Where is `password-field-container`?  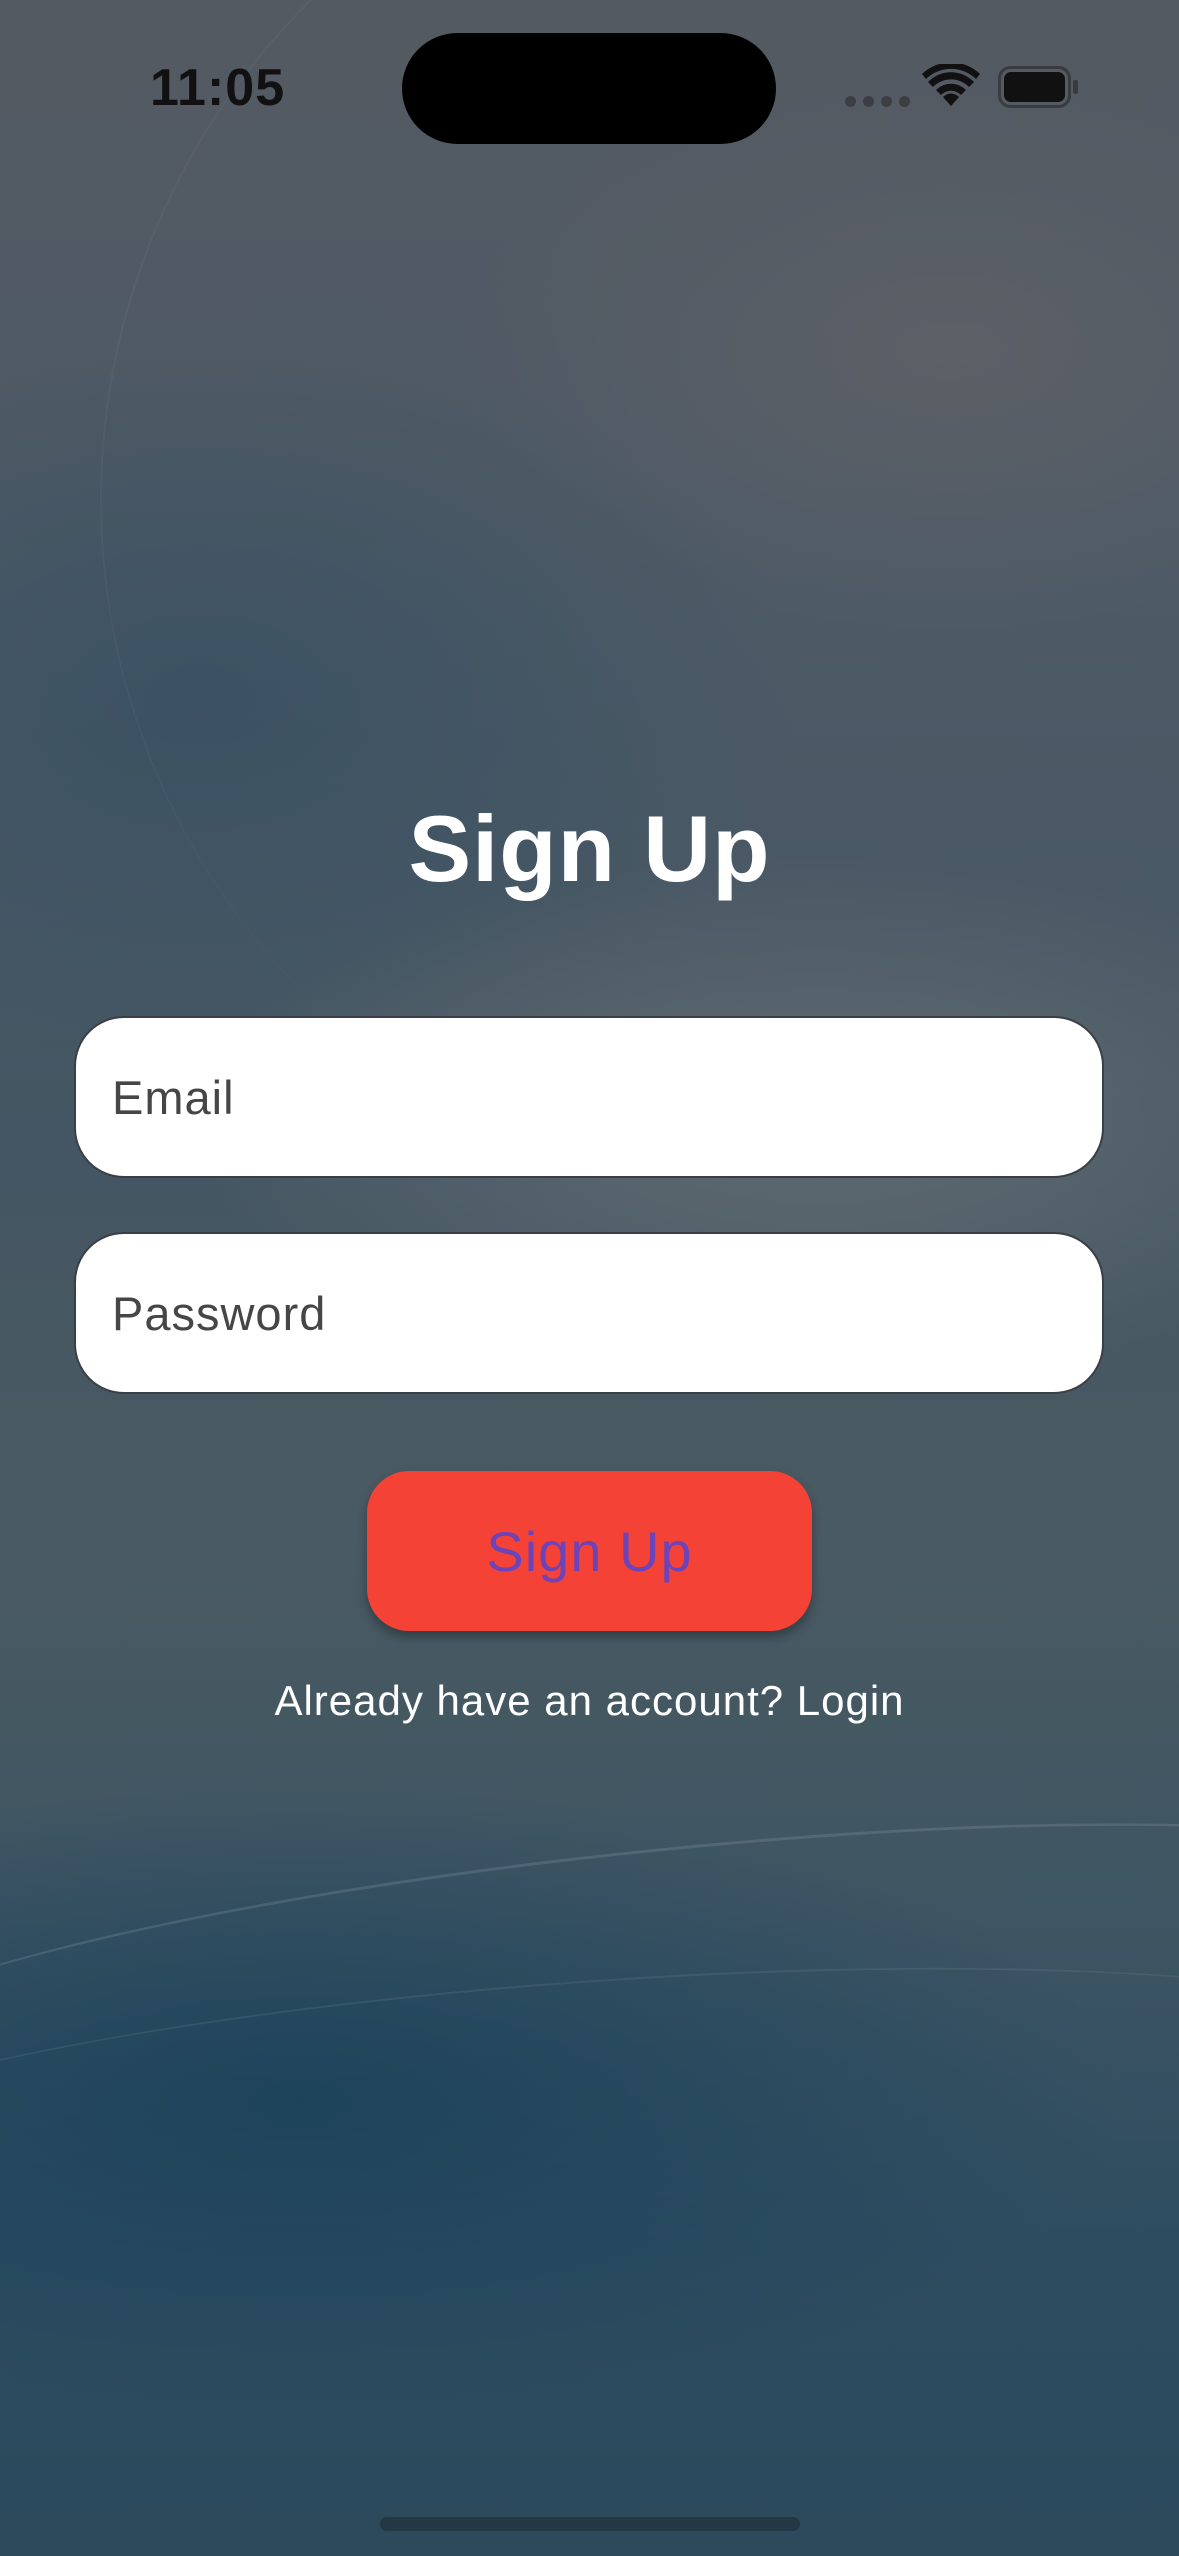
password-field-container is located at coordinates (589, 1313).